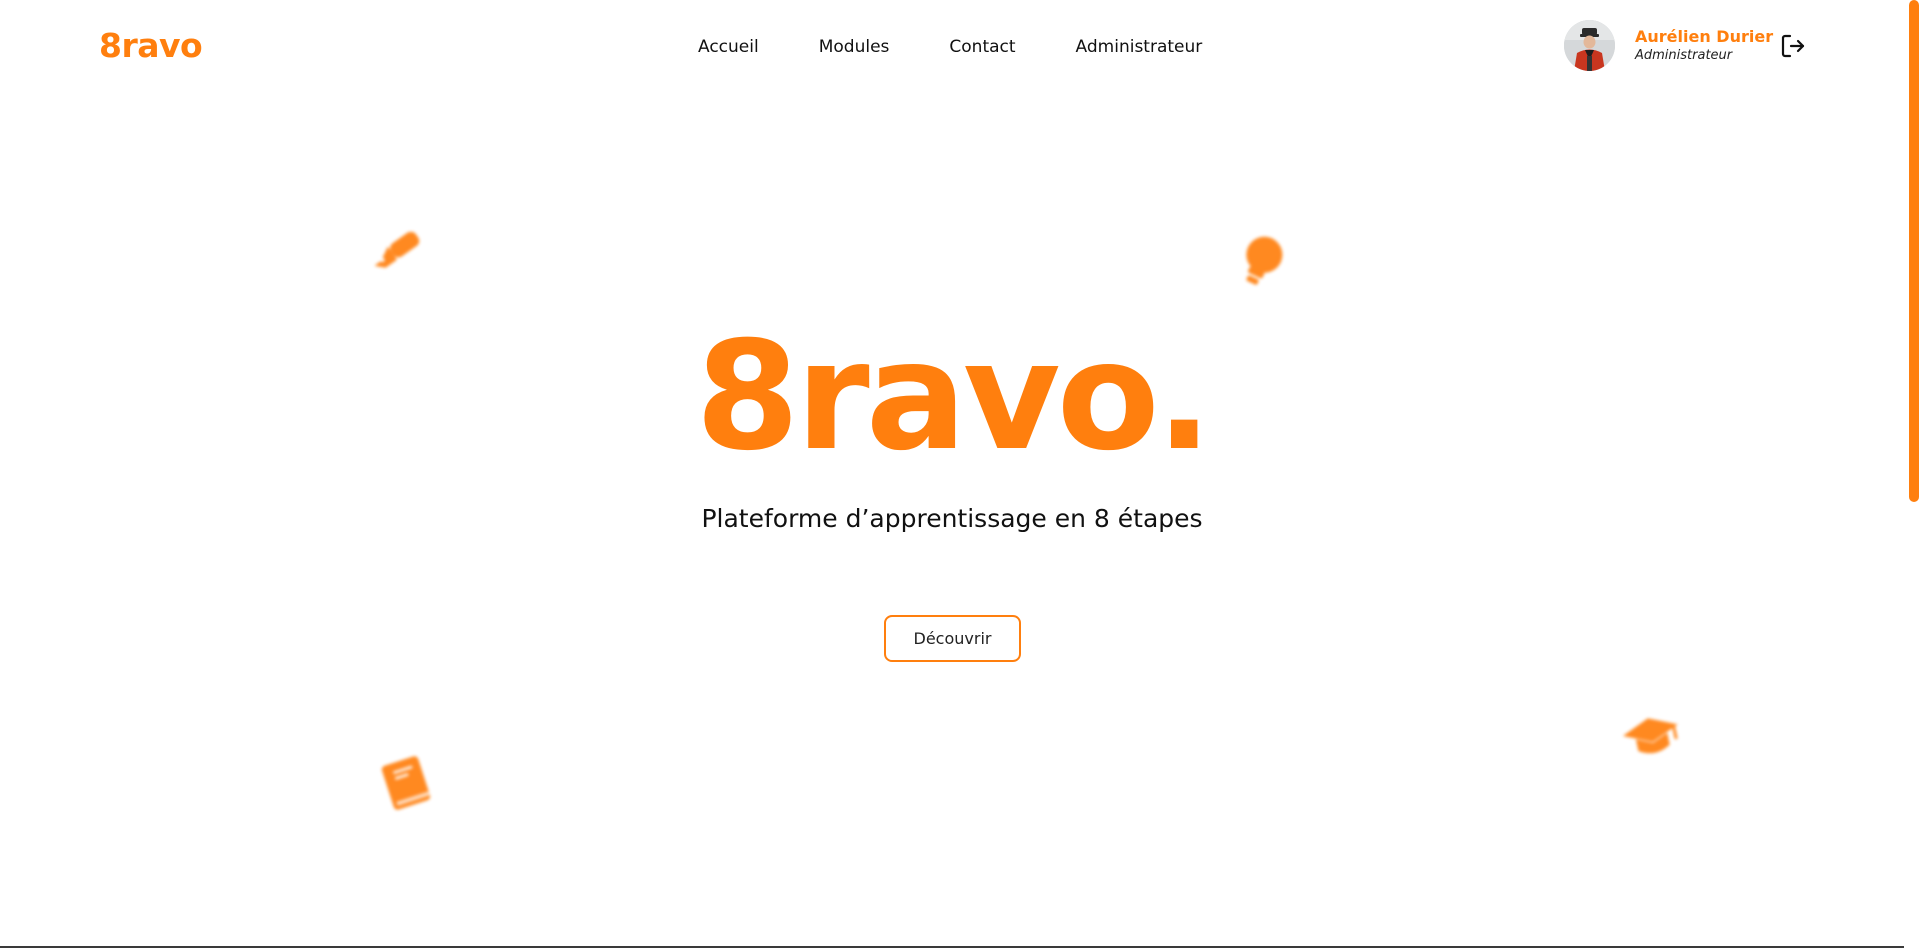 The height and width of the screenshot is (948, 1919). I want to click on logout-icon, so click(1793, 46).